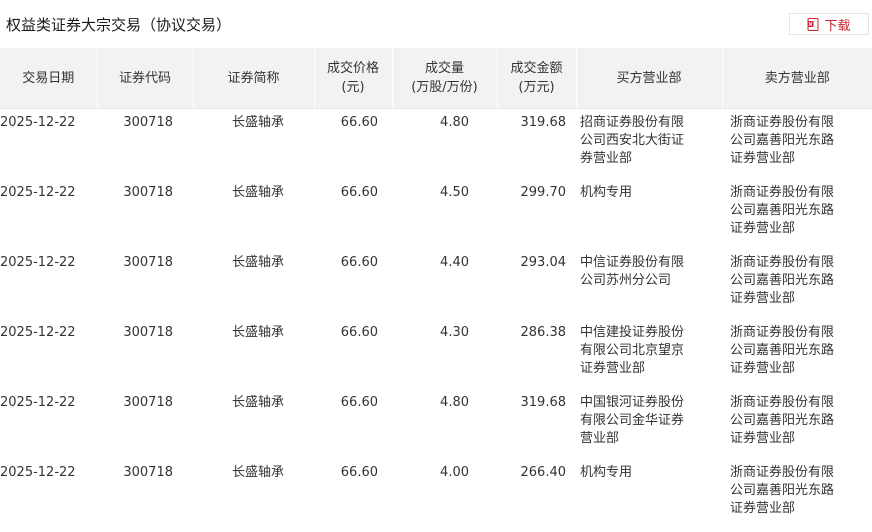 This screenshot has height=532, width=872. I want to click on page-title: 权益类证券大宗交易（协议交易）, so click(119, 25).